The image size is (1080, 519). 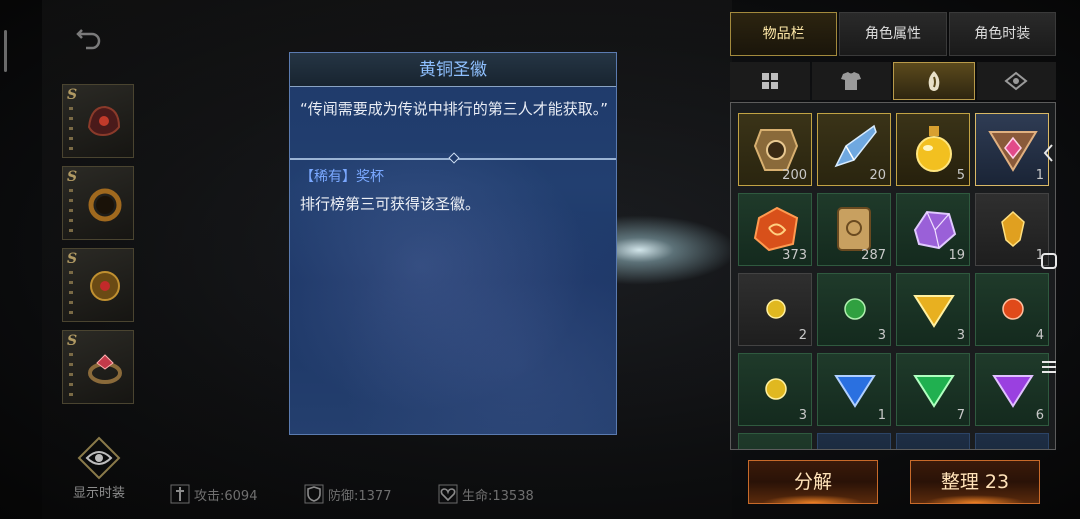 What do you see at coordinates (933, 229) in the screenshot?
I see `inventory-item: 19` at bounding box center [933, 229].